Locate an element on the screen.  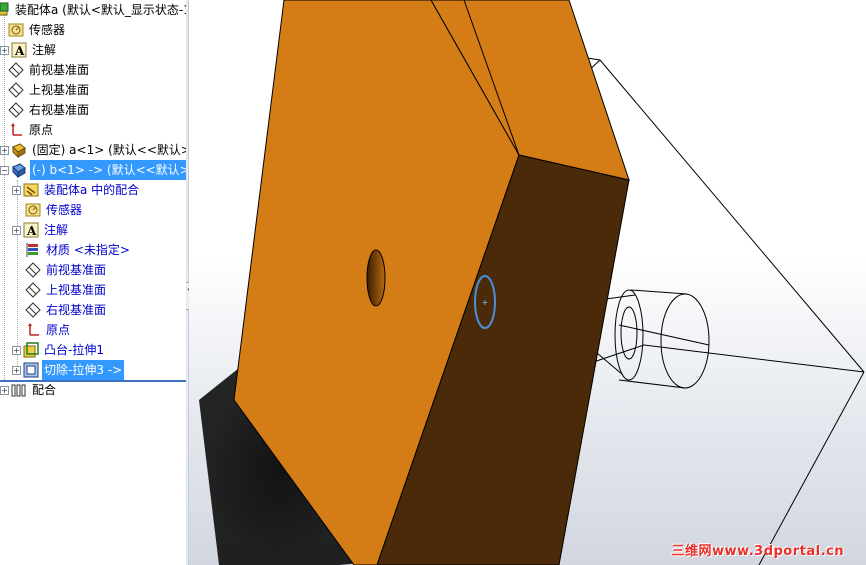
tree-item-front-plane: 前视基准面 is located at coordinates (49, 70).